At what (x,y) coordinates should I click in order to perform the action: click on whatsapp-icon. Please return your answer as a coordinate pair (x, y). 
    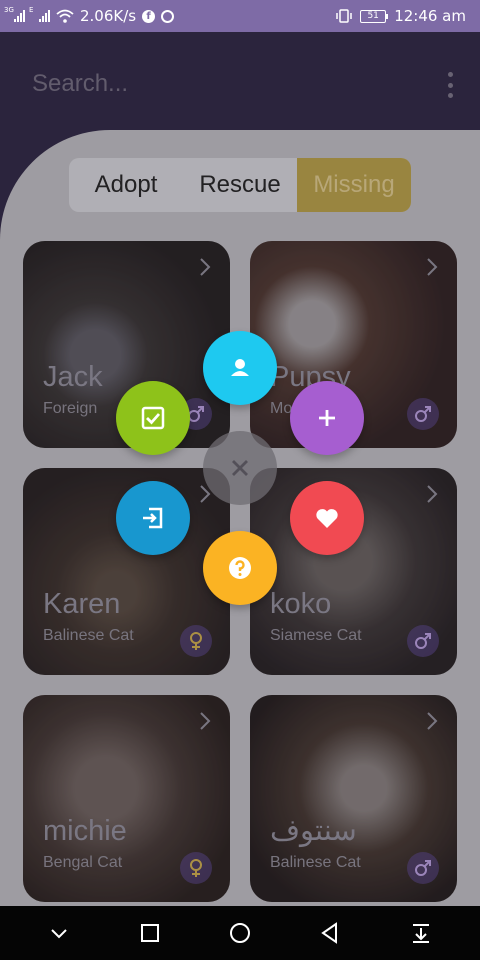
    Looking at the image, I should click on (168, 16).